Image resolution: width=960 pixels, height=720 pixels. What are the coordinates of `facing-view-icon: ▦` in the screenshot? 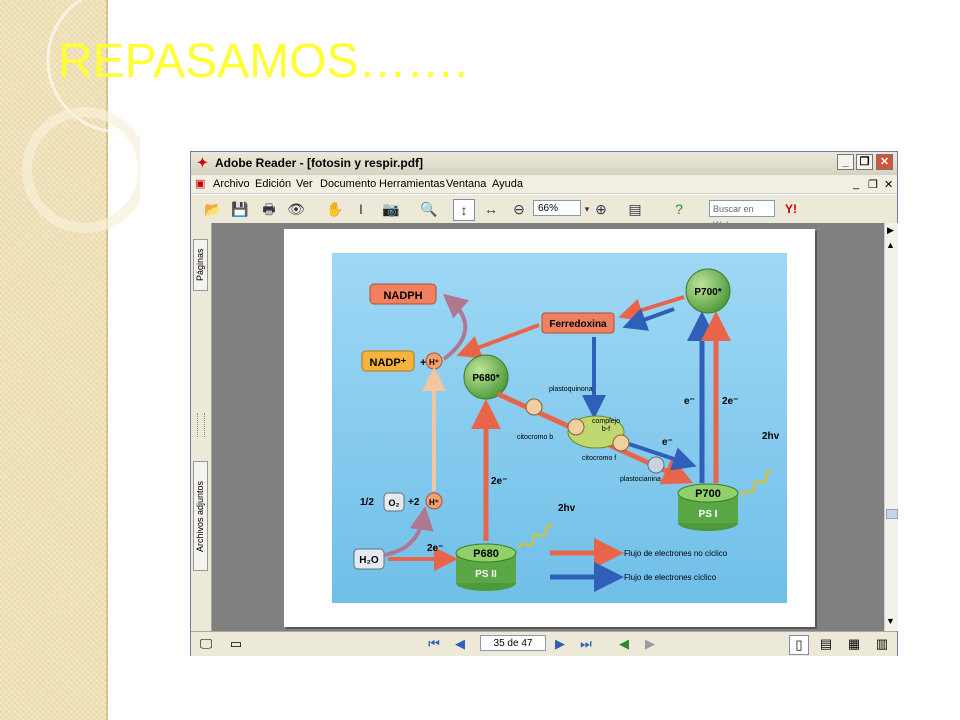 It's located at (854, 644).